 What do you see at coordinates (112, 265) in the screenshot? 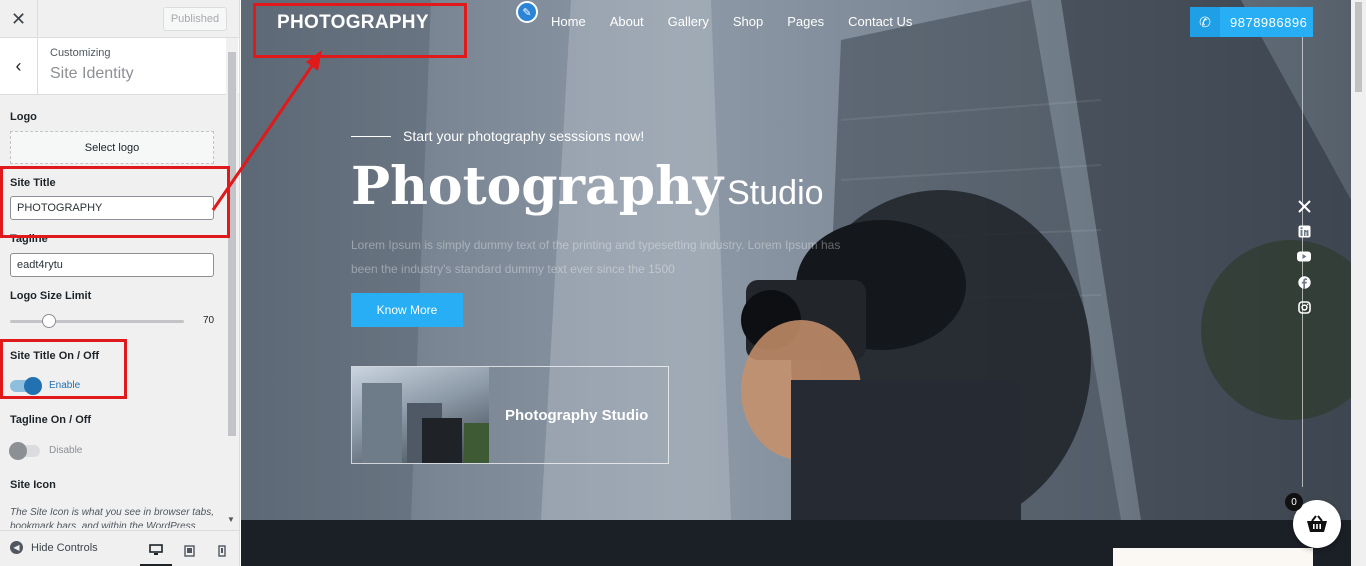
I see `tagline-input` at bounding box center [112, 265].